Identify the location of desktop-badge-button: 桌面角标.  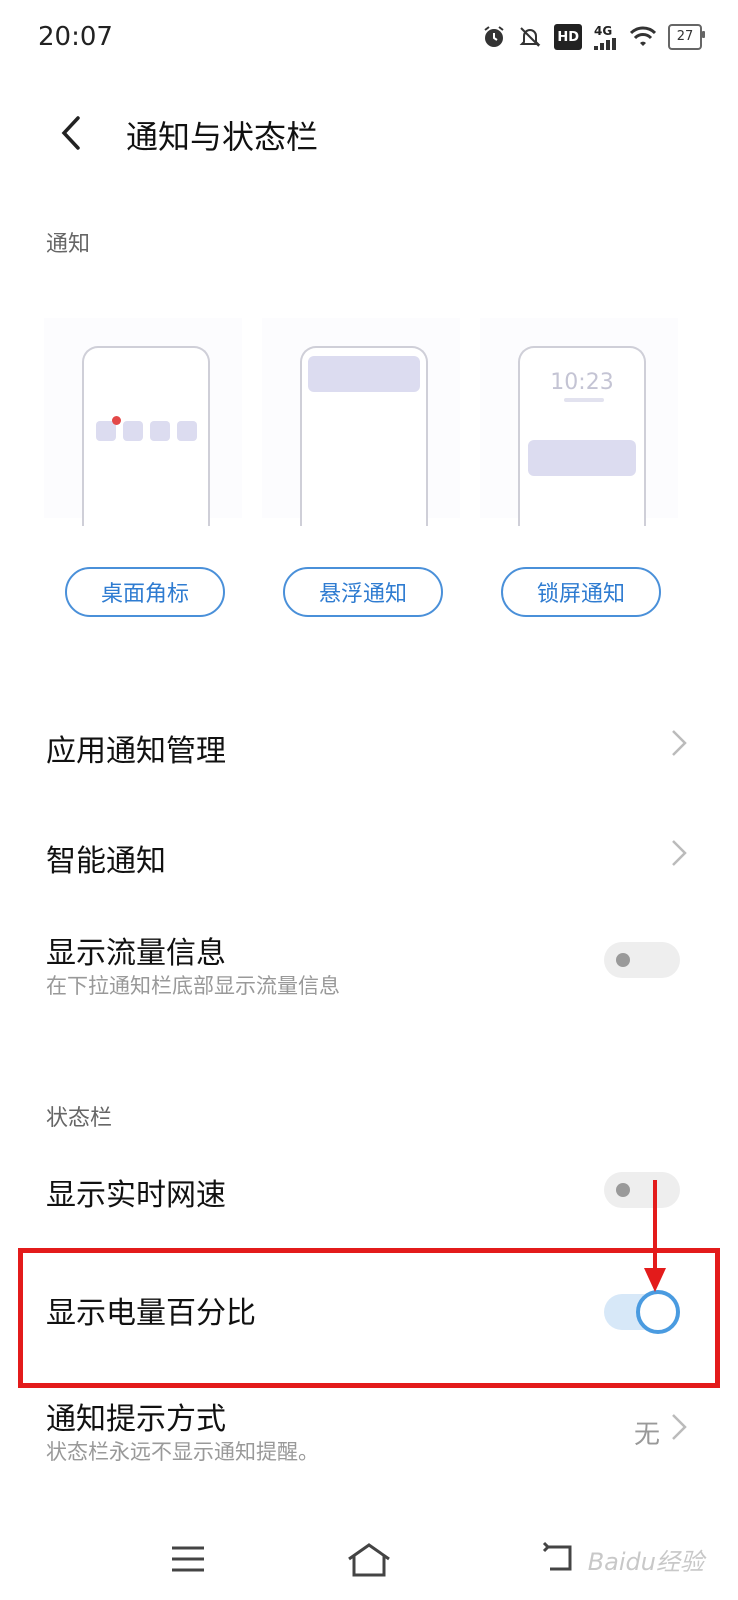
(145, 592).